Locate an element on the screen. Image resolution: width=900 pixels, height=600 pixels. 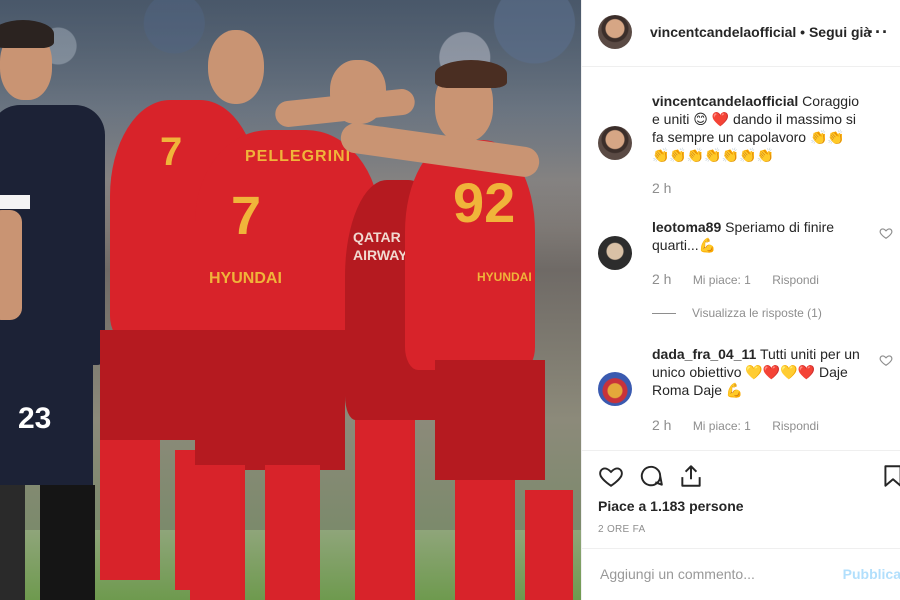
bookmark-icon is located at coordinates (890, 476).